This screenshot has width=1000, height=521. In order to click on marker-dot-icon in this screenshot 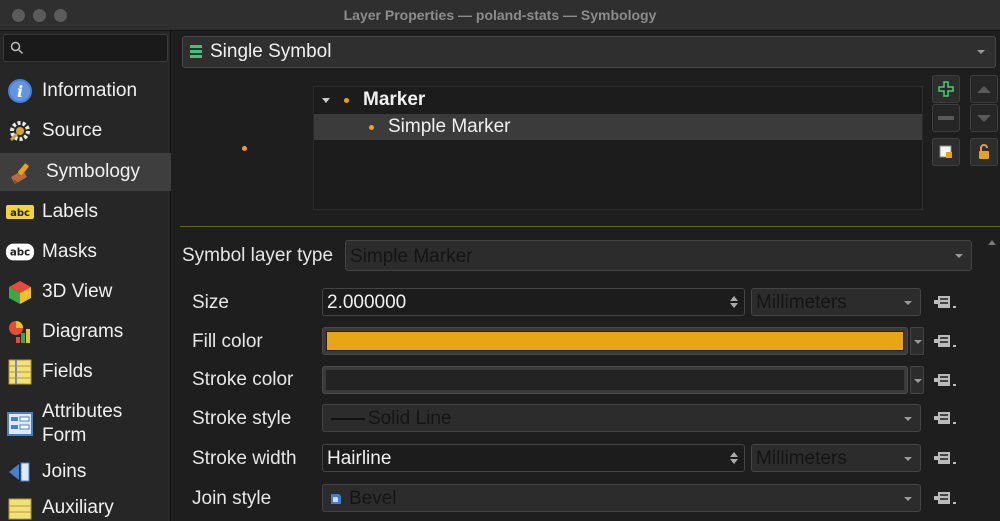, I will do `click(346, 100)`.